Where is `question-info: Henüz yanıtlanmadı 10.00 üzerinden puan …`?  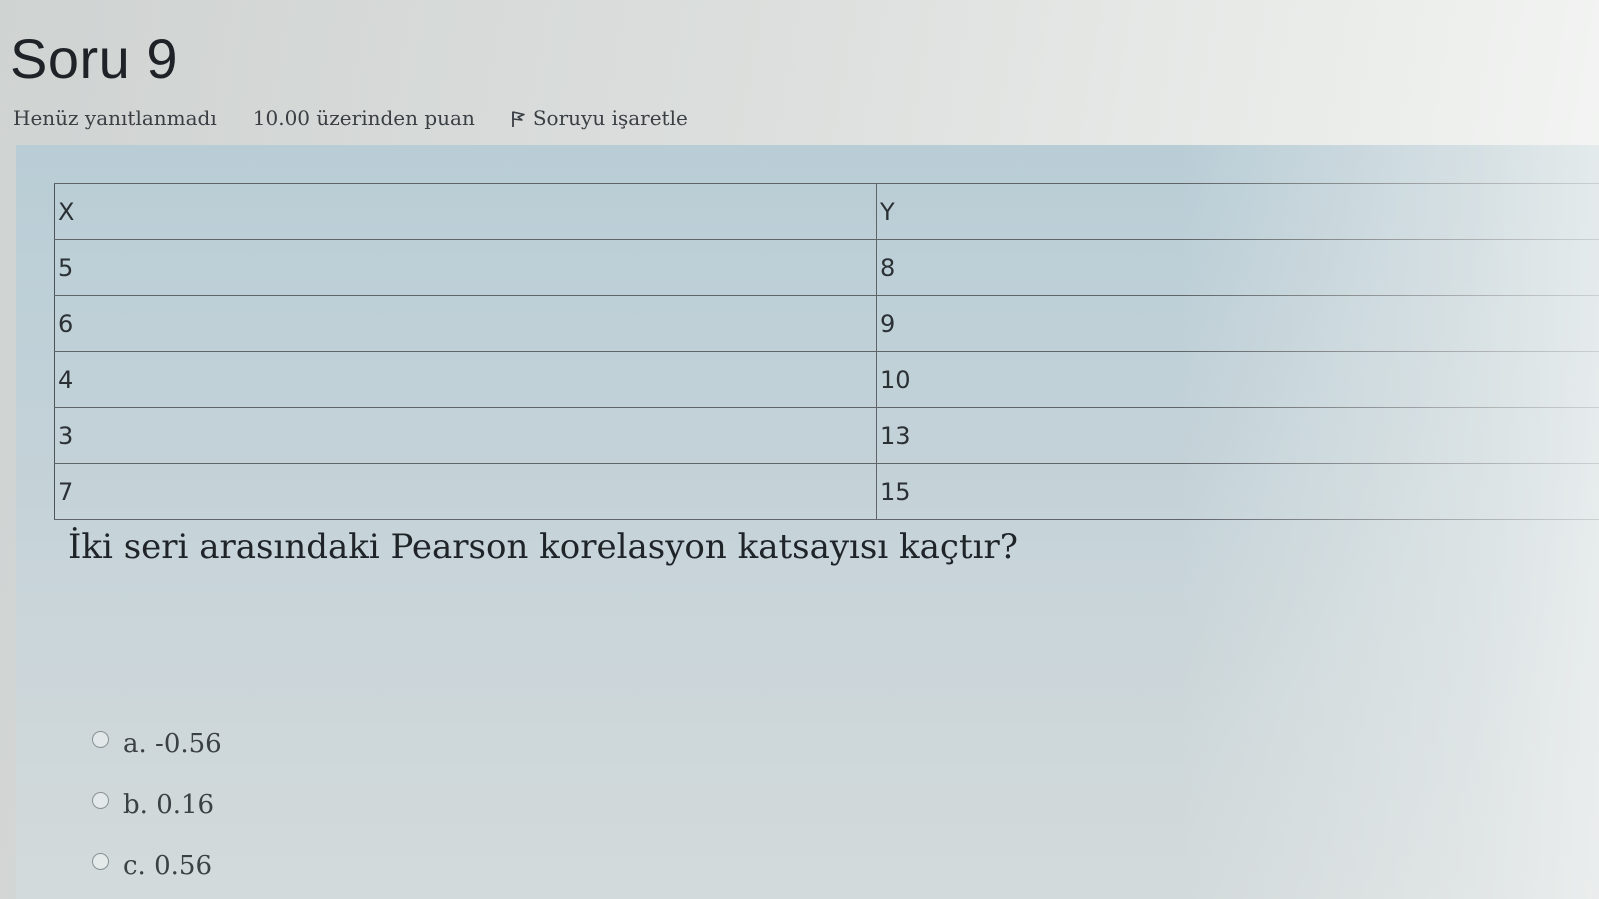 question-info: Henüz yanıtlanmadı 10.00 üzerinden puan … is located at coordinates (350, 118).